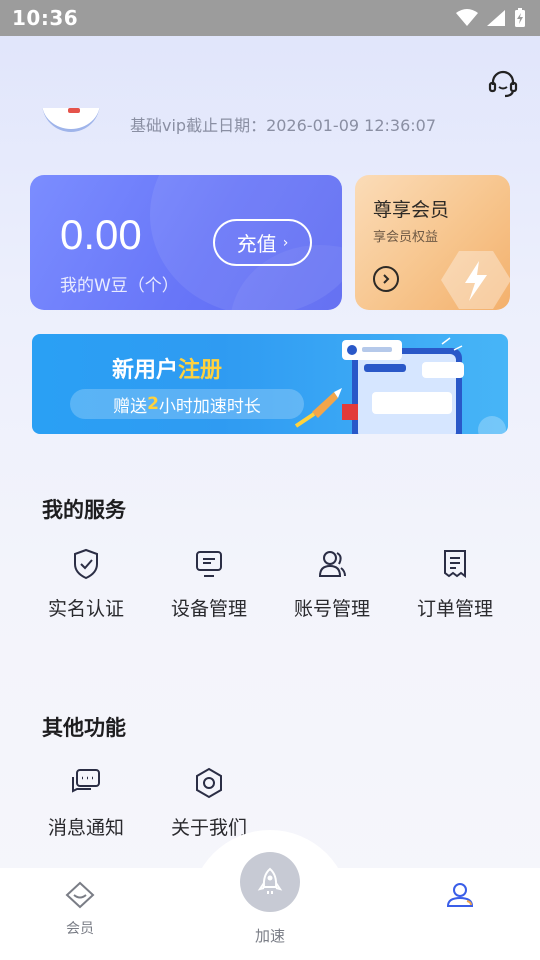 Image resolution: width=540 pixels, height=960 pixels. Describe the element at coordinates (454, 609) in the screenshot. I see `service-label: 订单管理` at that location.